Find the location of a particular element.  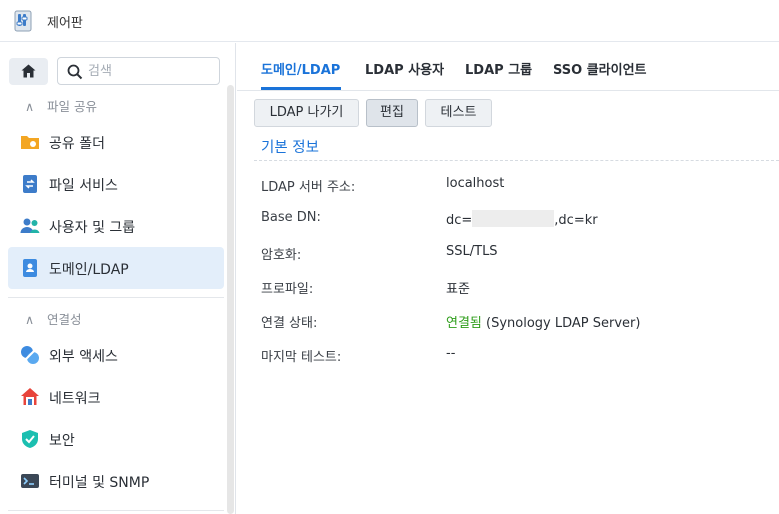

tab-ldap-groups: LDAP 그룹 is located at coordinates (498, 68).